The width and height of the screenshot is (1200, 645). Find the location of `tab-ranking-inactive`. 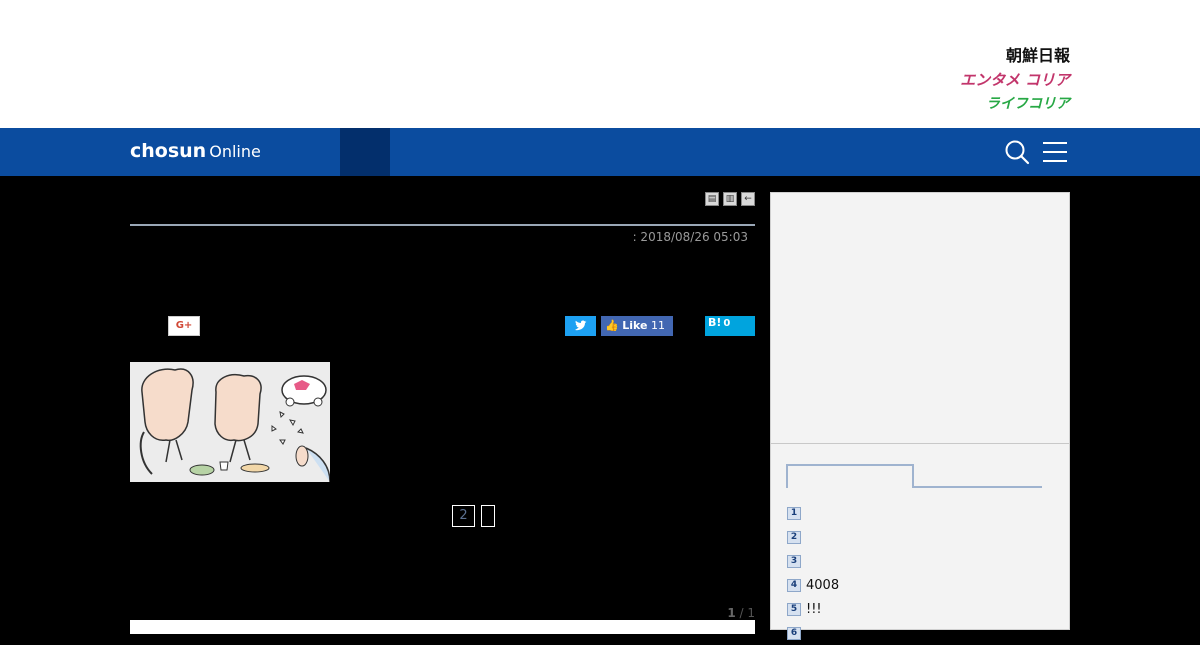

tab-ranking-inactive is located at coordinates (978, 487).